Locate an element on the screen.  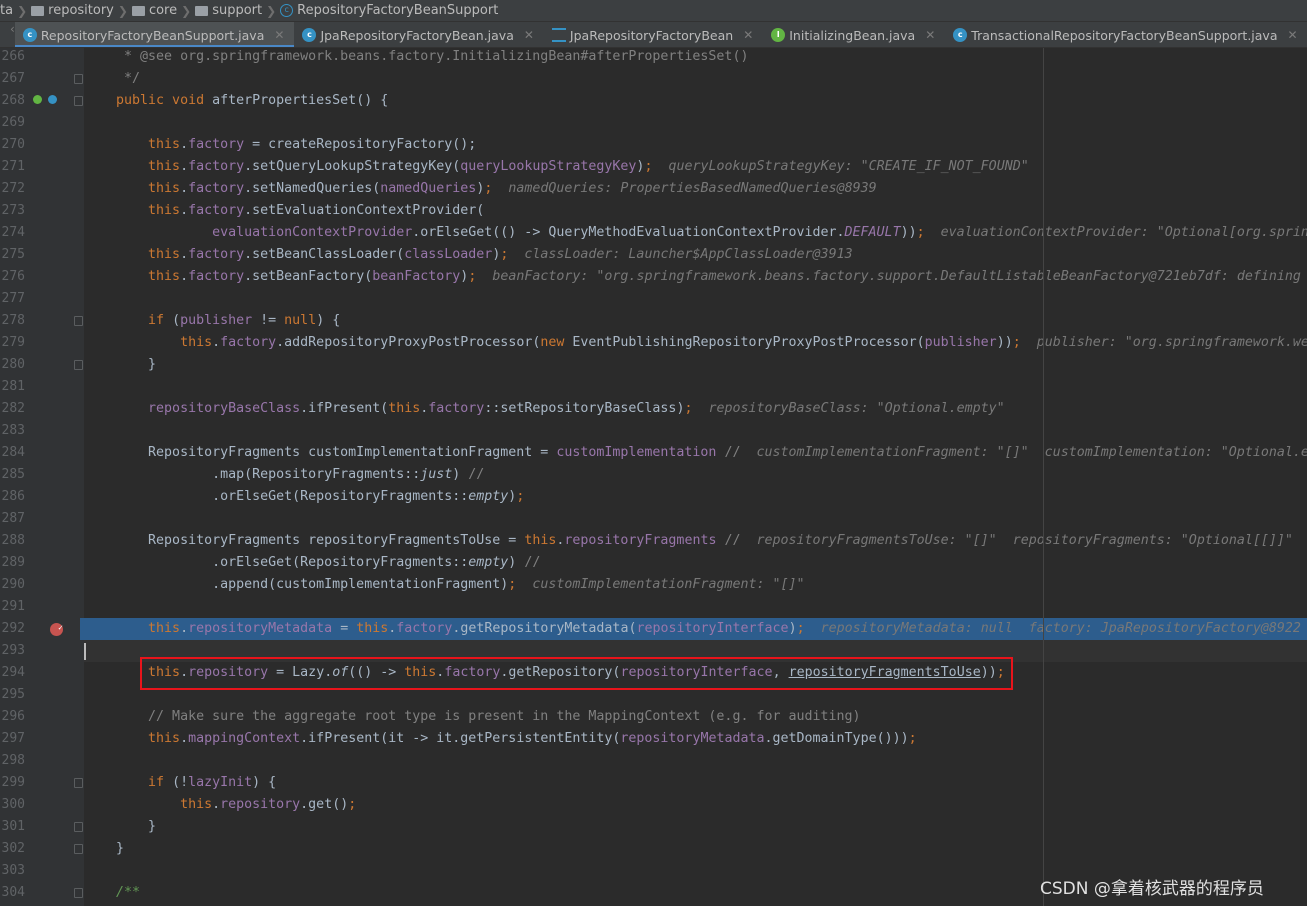
tab-repositoryfactorybeansupport-java: c RepositoryFactoryBeanSupport.java ✕ is located at coordinates (154, 34).